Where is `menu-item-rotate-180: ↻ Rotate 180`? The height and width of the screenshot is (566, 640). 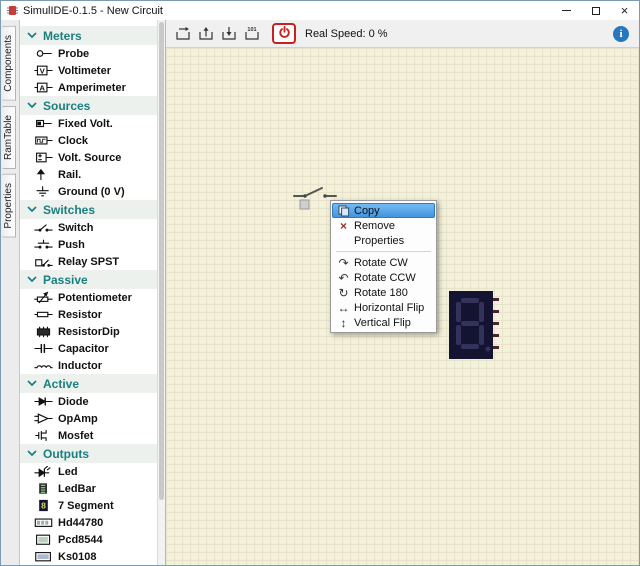
menu-item-rotate-180: ↻ Rotate 180 is located at coordinates (383, 292).